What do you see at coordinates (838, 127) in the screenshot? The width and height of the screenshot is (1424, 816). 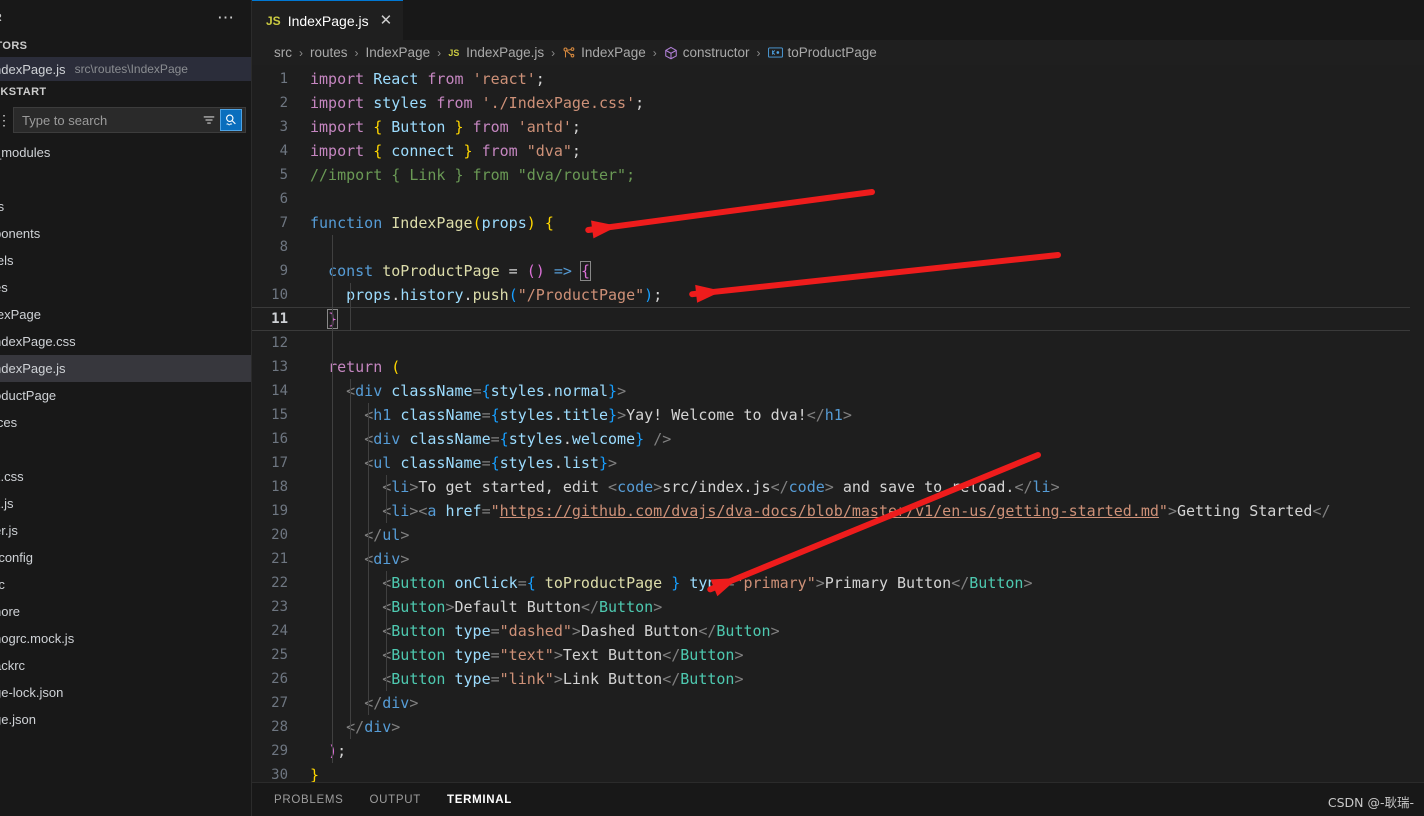 I see `code-line: 3 import { Button } from 'antd';` at bounding box center [838, 127].